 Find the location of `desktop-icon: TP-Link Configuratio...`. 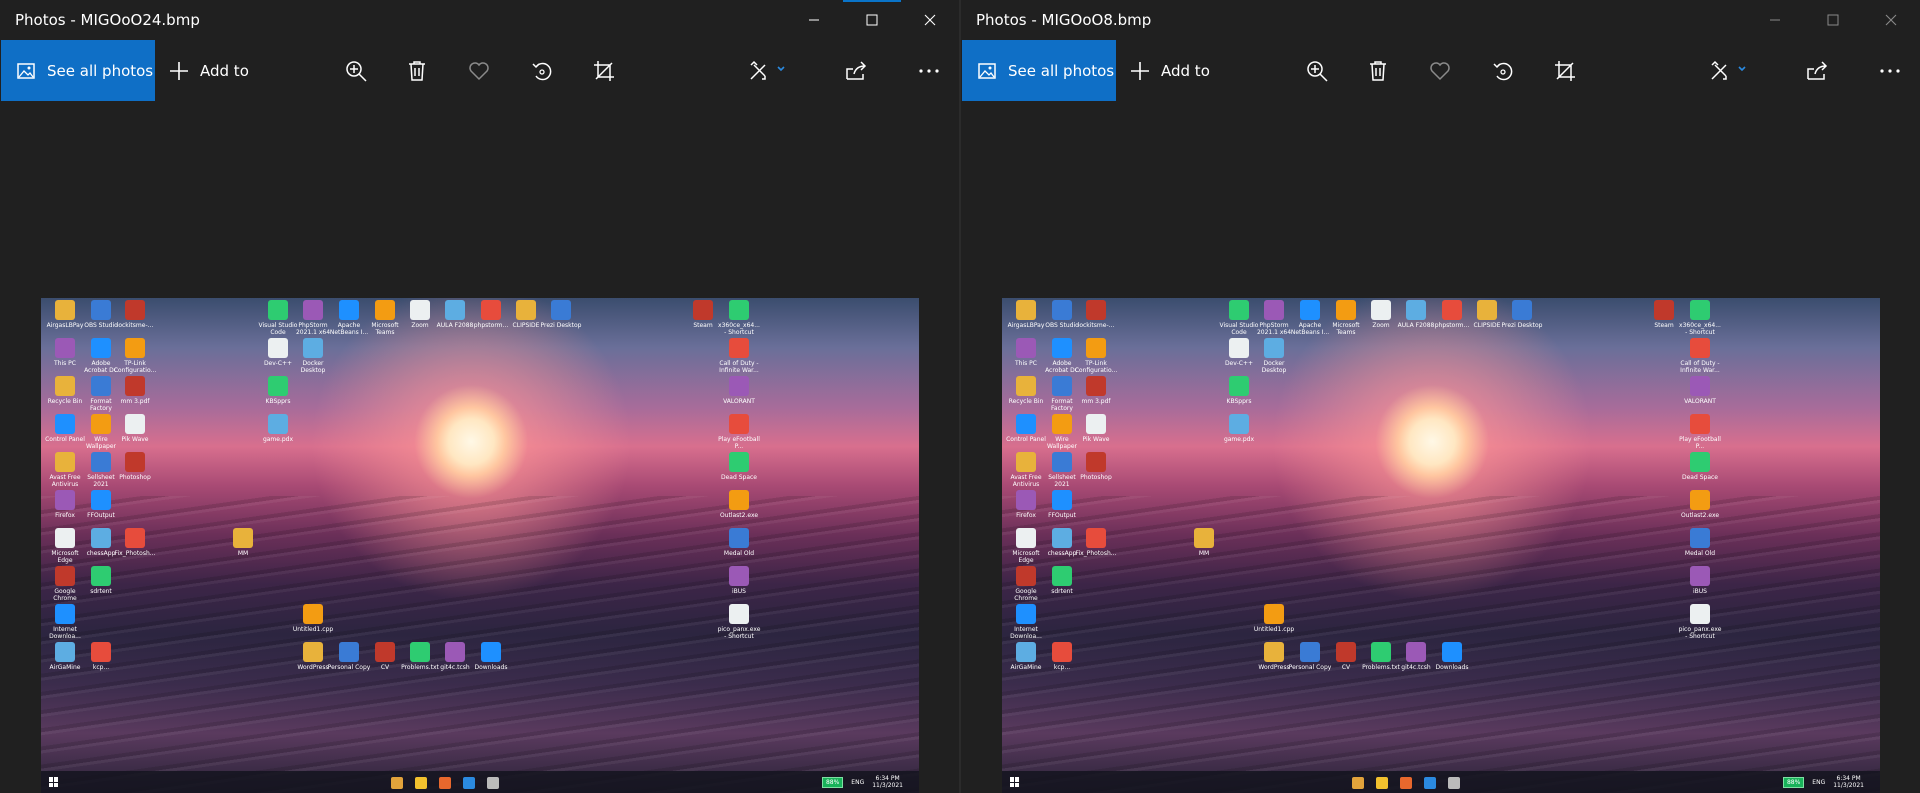

desktop-icon: TP-Link Configuratio... is located at coordinates (135, 356).